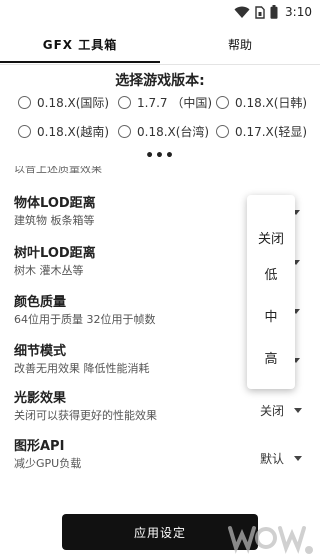 The image size is (320, 560). I want to click on status-icons: 3:10, so click(273, 12).